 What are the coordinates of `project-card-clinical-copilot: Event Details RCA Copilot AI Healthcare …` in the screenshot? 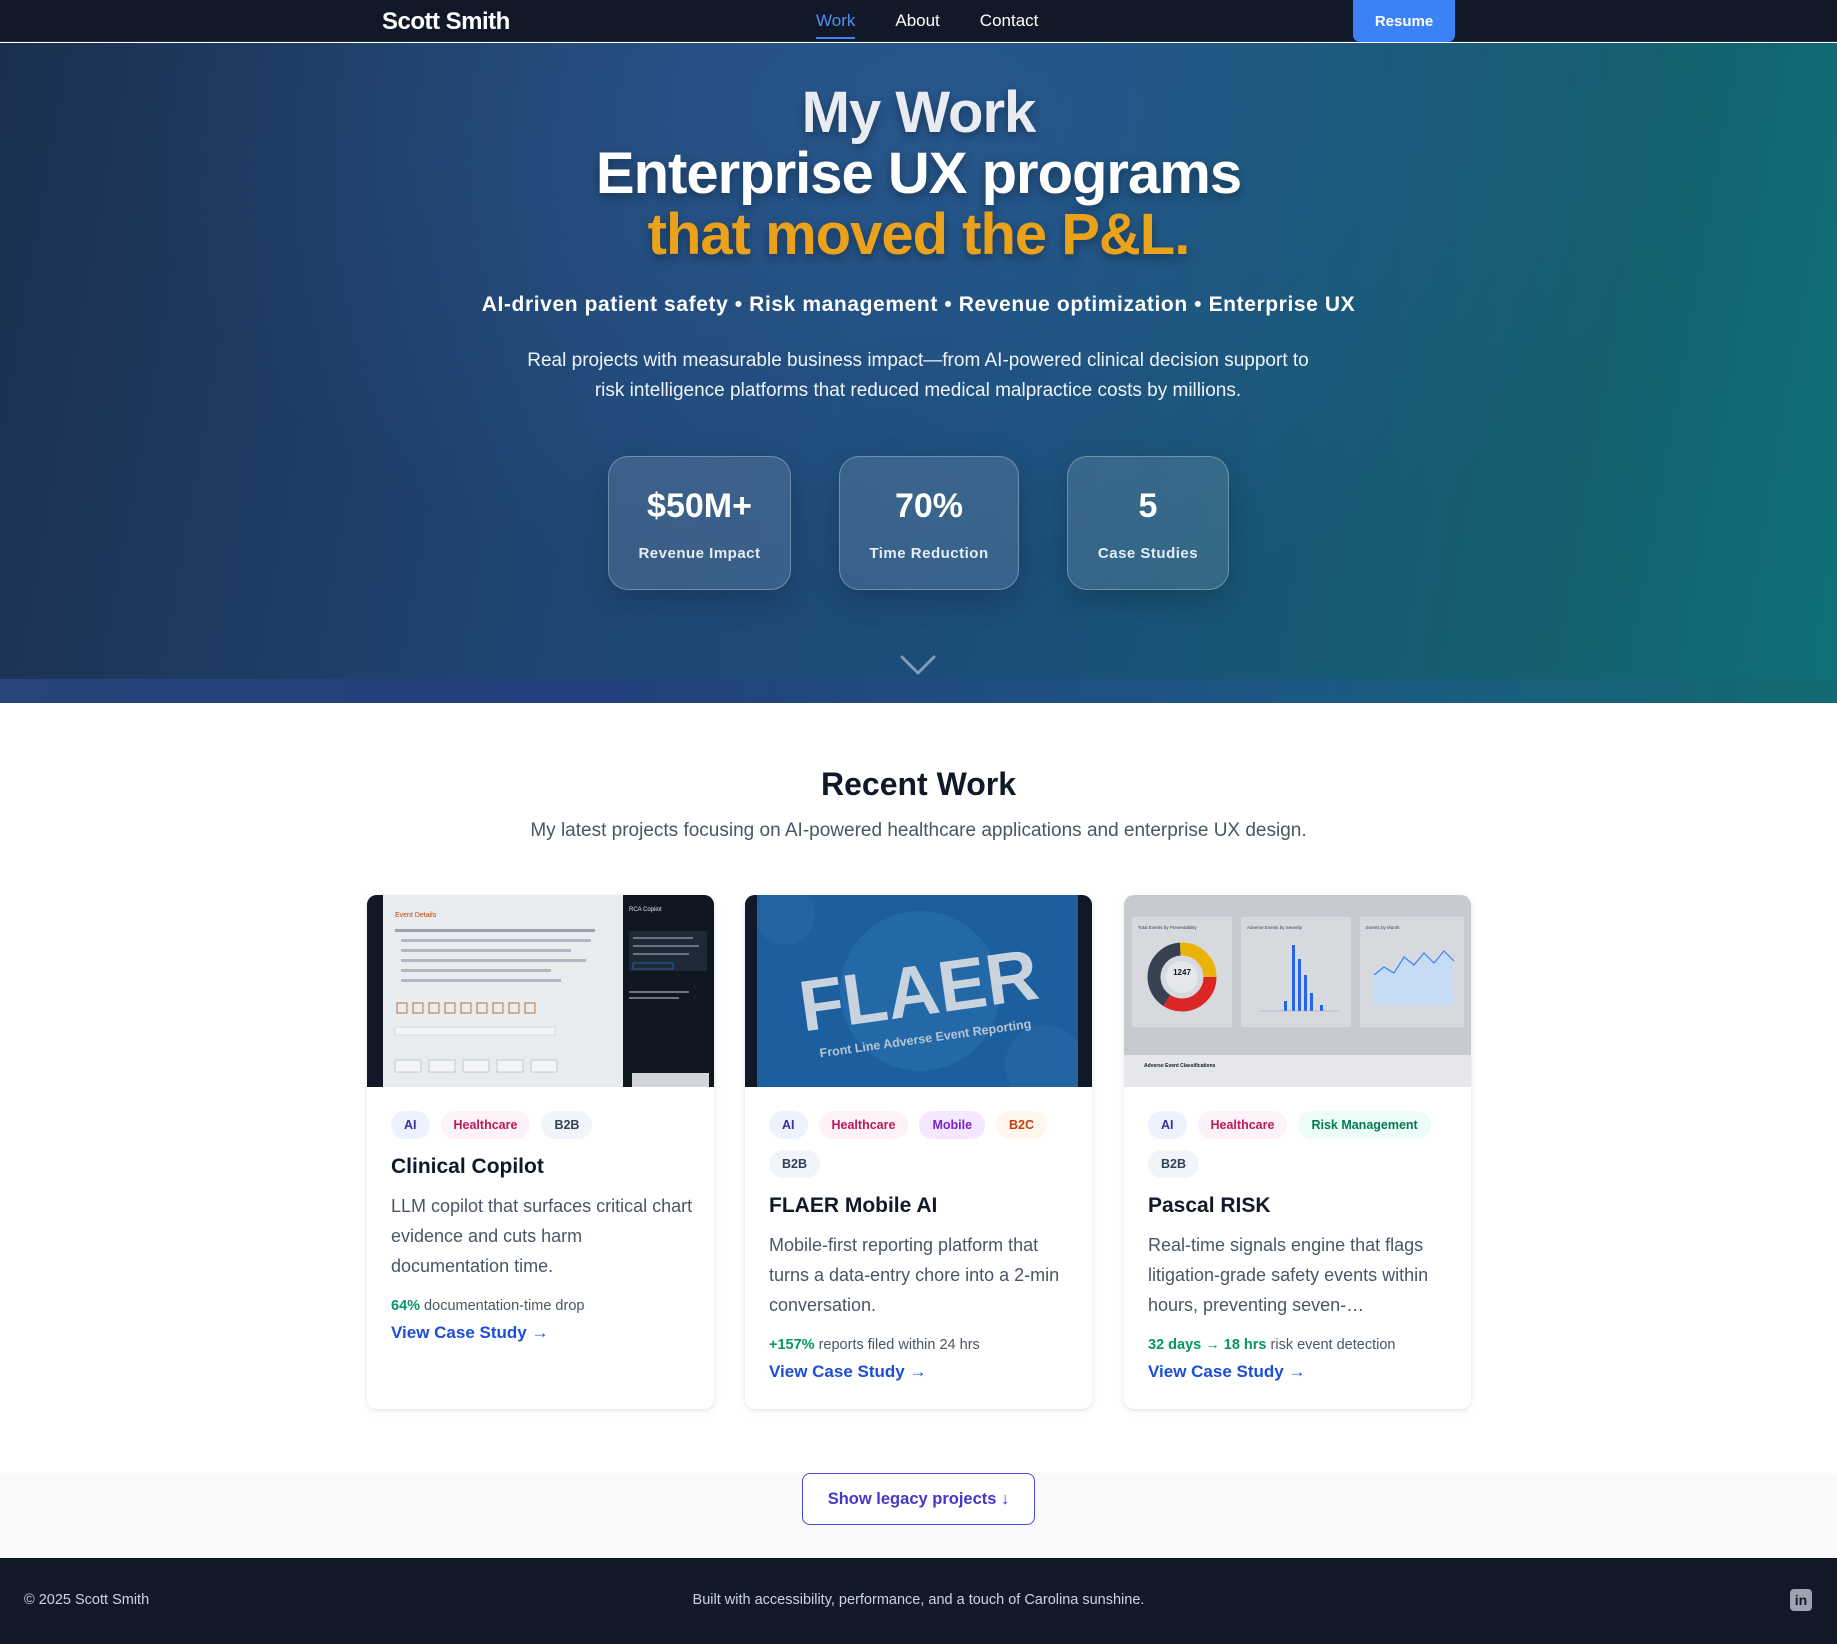 It's located at (540, 1152).